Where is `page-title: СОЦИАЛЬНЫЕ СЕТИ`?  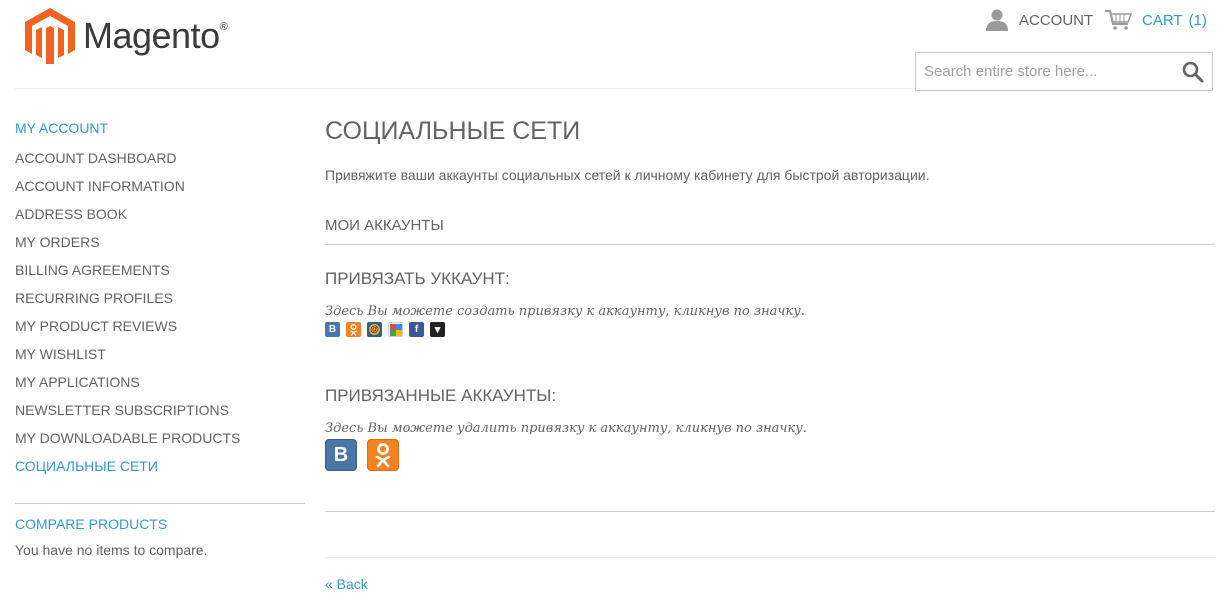 page-title: СОЦИАЛЬНЫЕ СЕТИ is located at coordinates (453, 131).